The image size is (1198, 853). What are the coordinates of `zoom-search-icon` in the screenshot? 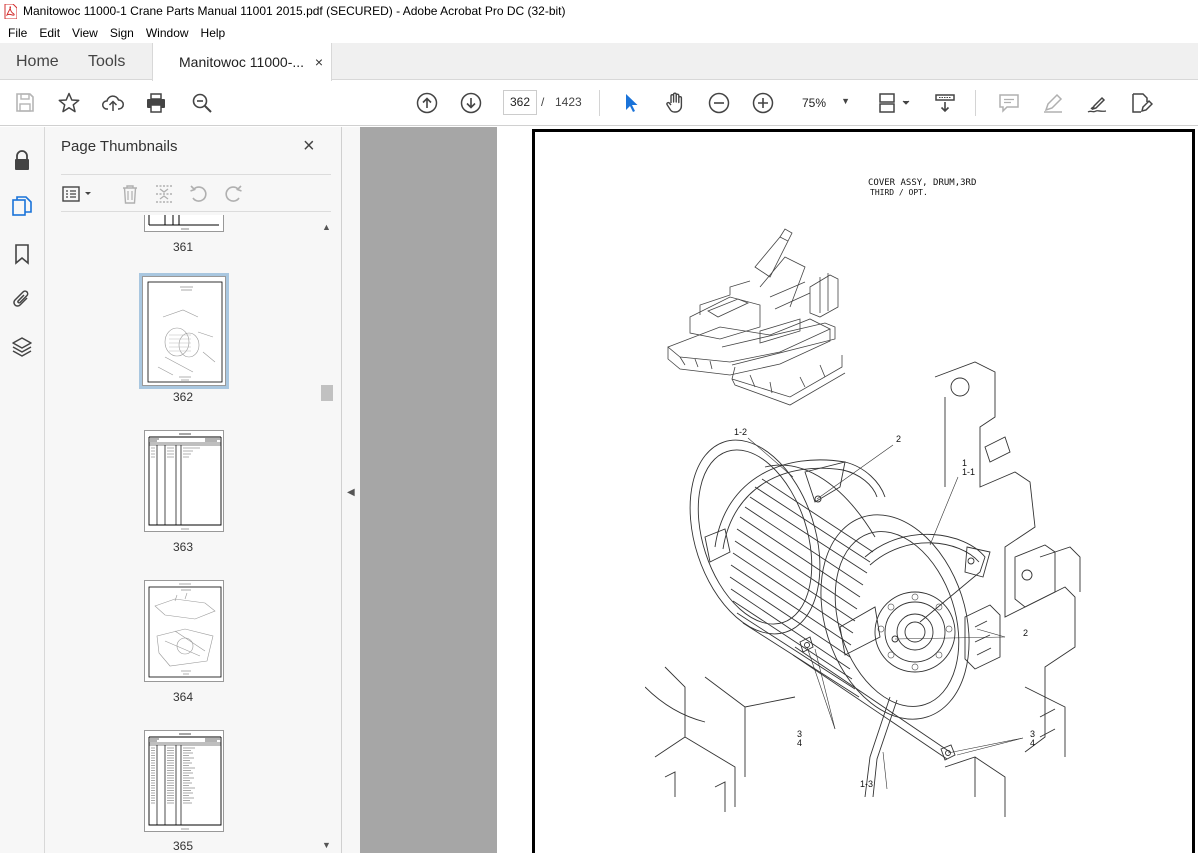 It's located at (202, 103).